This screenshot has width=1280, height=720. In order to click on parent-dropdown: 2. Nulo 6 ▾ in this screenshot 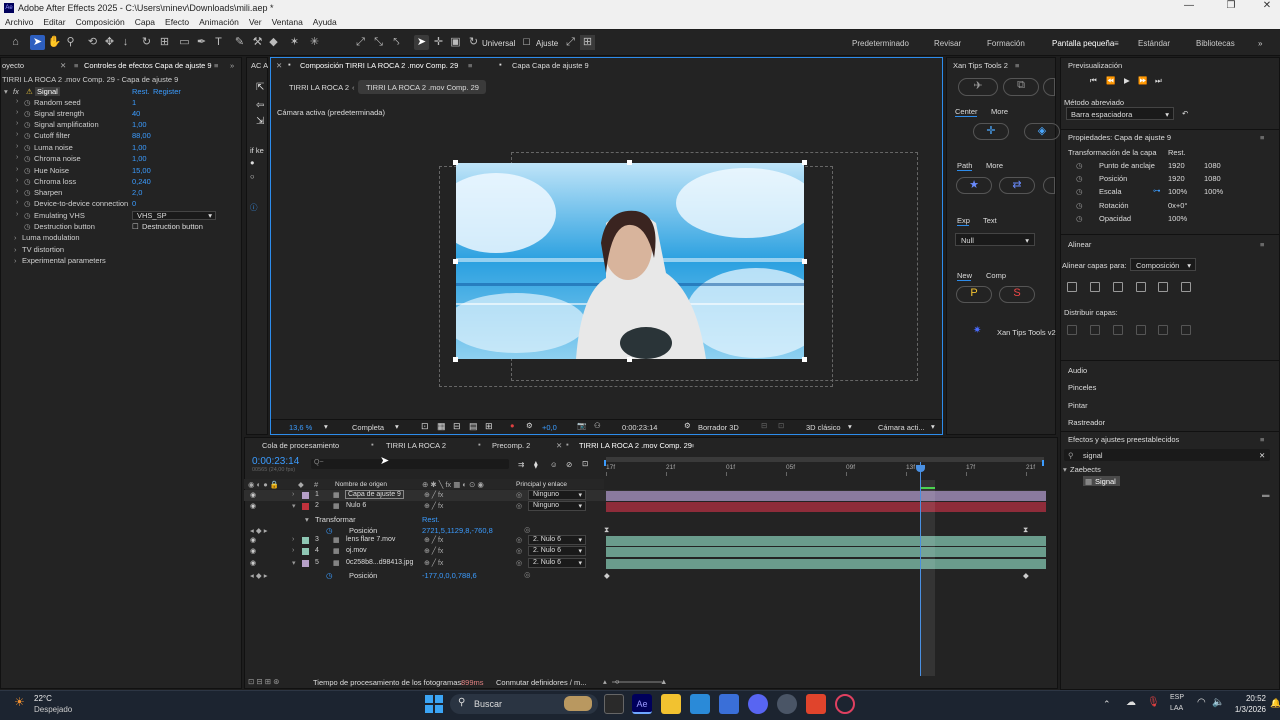, I will do `click(557, 540)`.